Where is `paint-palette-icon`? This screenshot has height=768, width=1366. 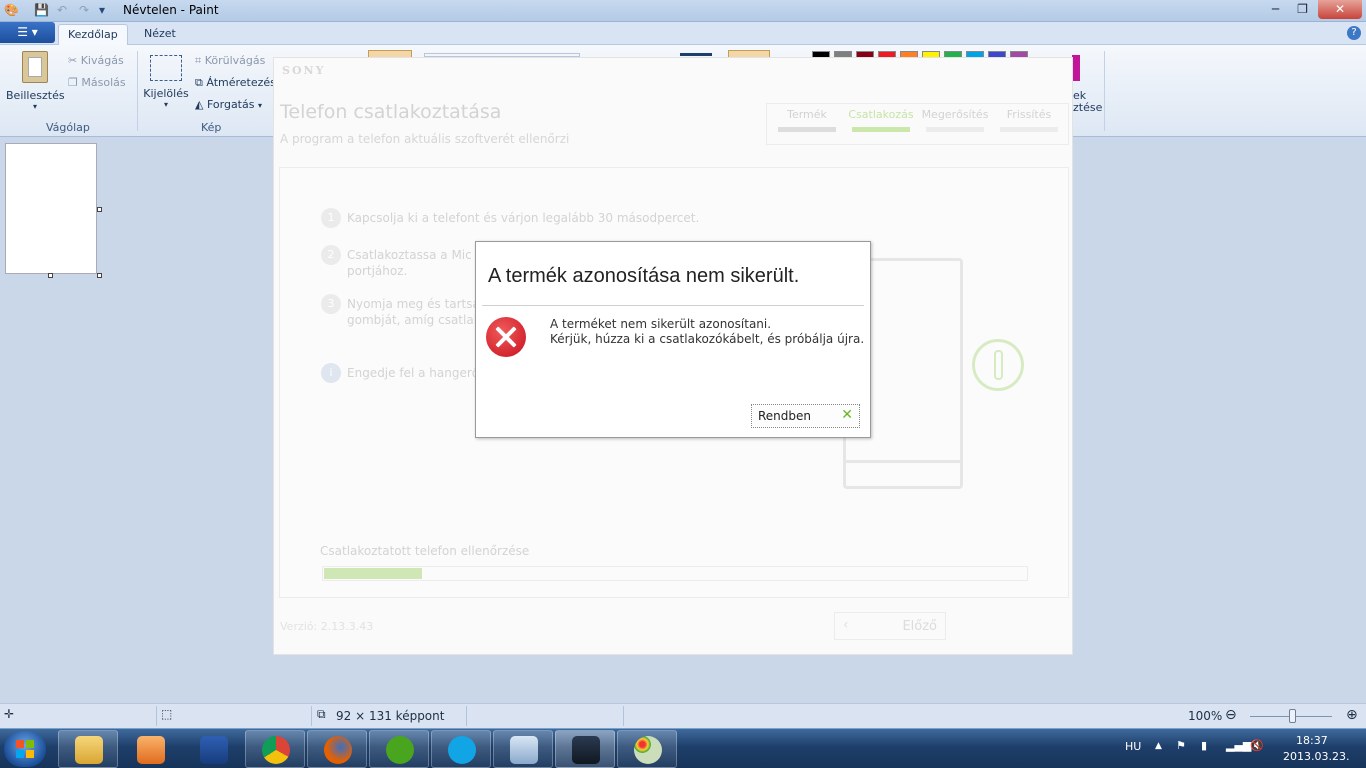 paint-palette-icon is located at coordinates (648, 750).